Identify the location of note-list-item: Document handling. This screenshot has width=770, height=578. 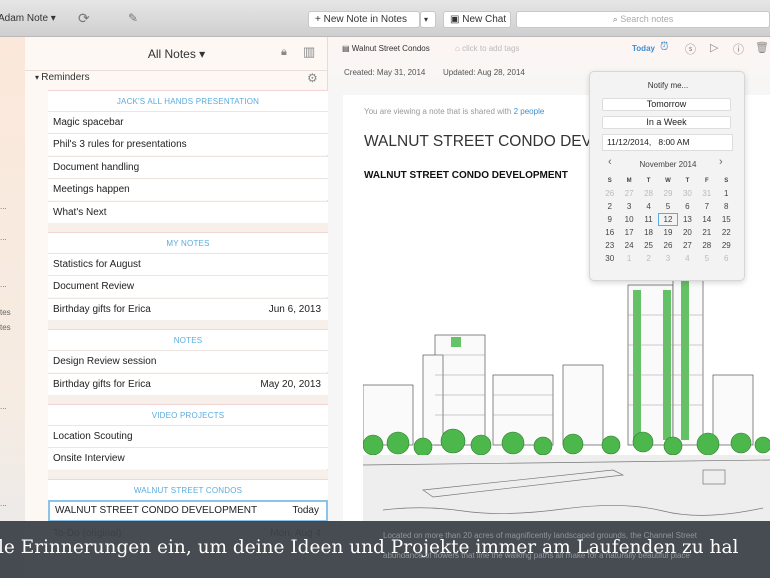
(188, 166).